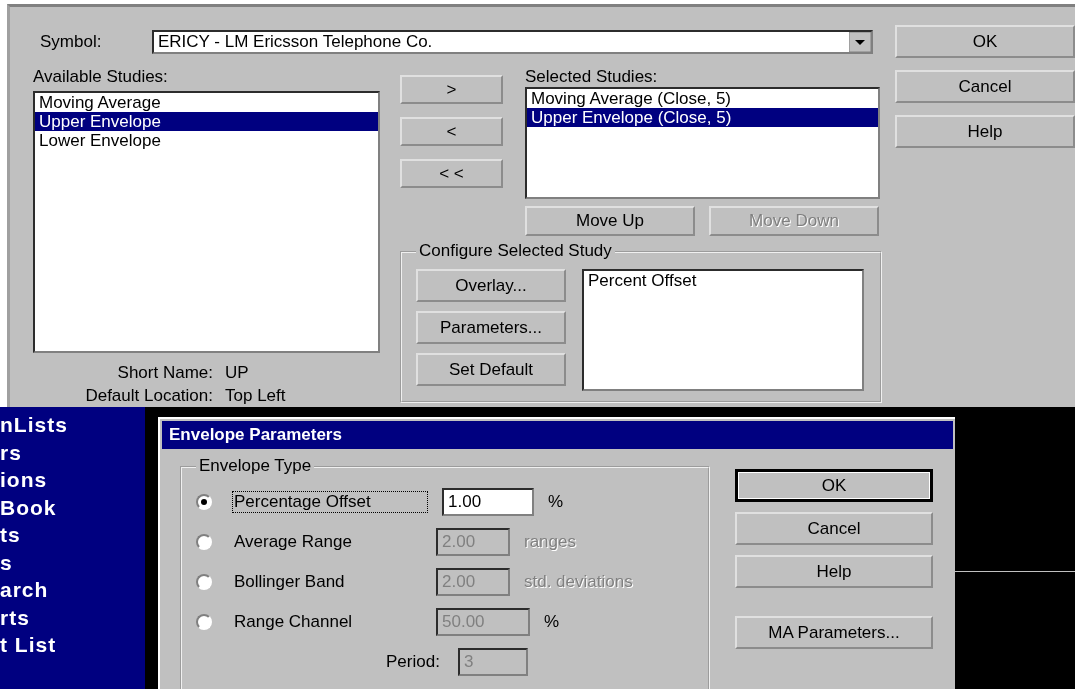 This screenshot has height=689, width=1075. Describe the element at coordinates (723, 280) in the screenshot. I see `list-item: Percent Offset` at that location.